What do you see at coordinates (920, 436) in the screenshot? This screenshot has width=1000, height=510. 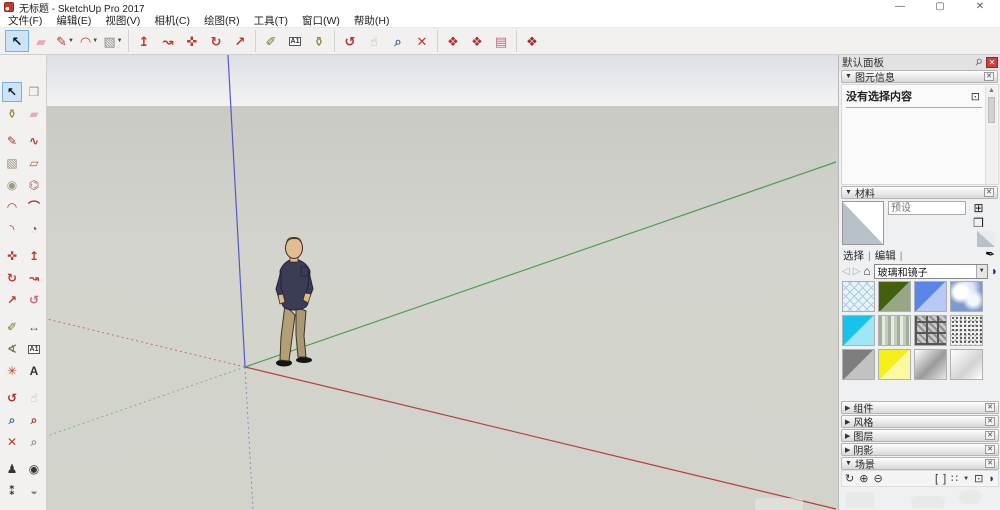 I see `section-图层: ▶ 图层 ✕` at bounding box center [920, 436].